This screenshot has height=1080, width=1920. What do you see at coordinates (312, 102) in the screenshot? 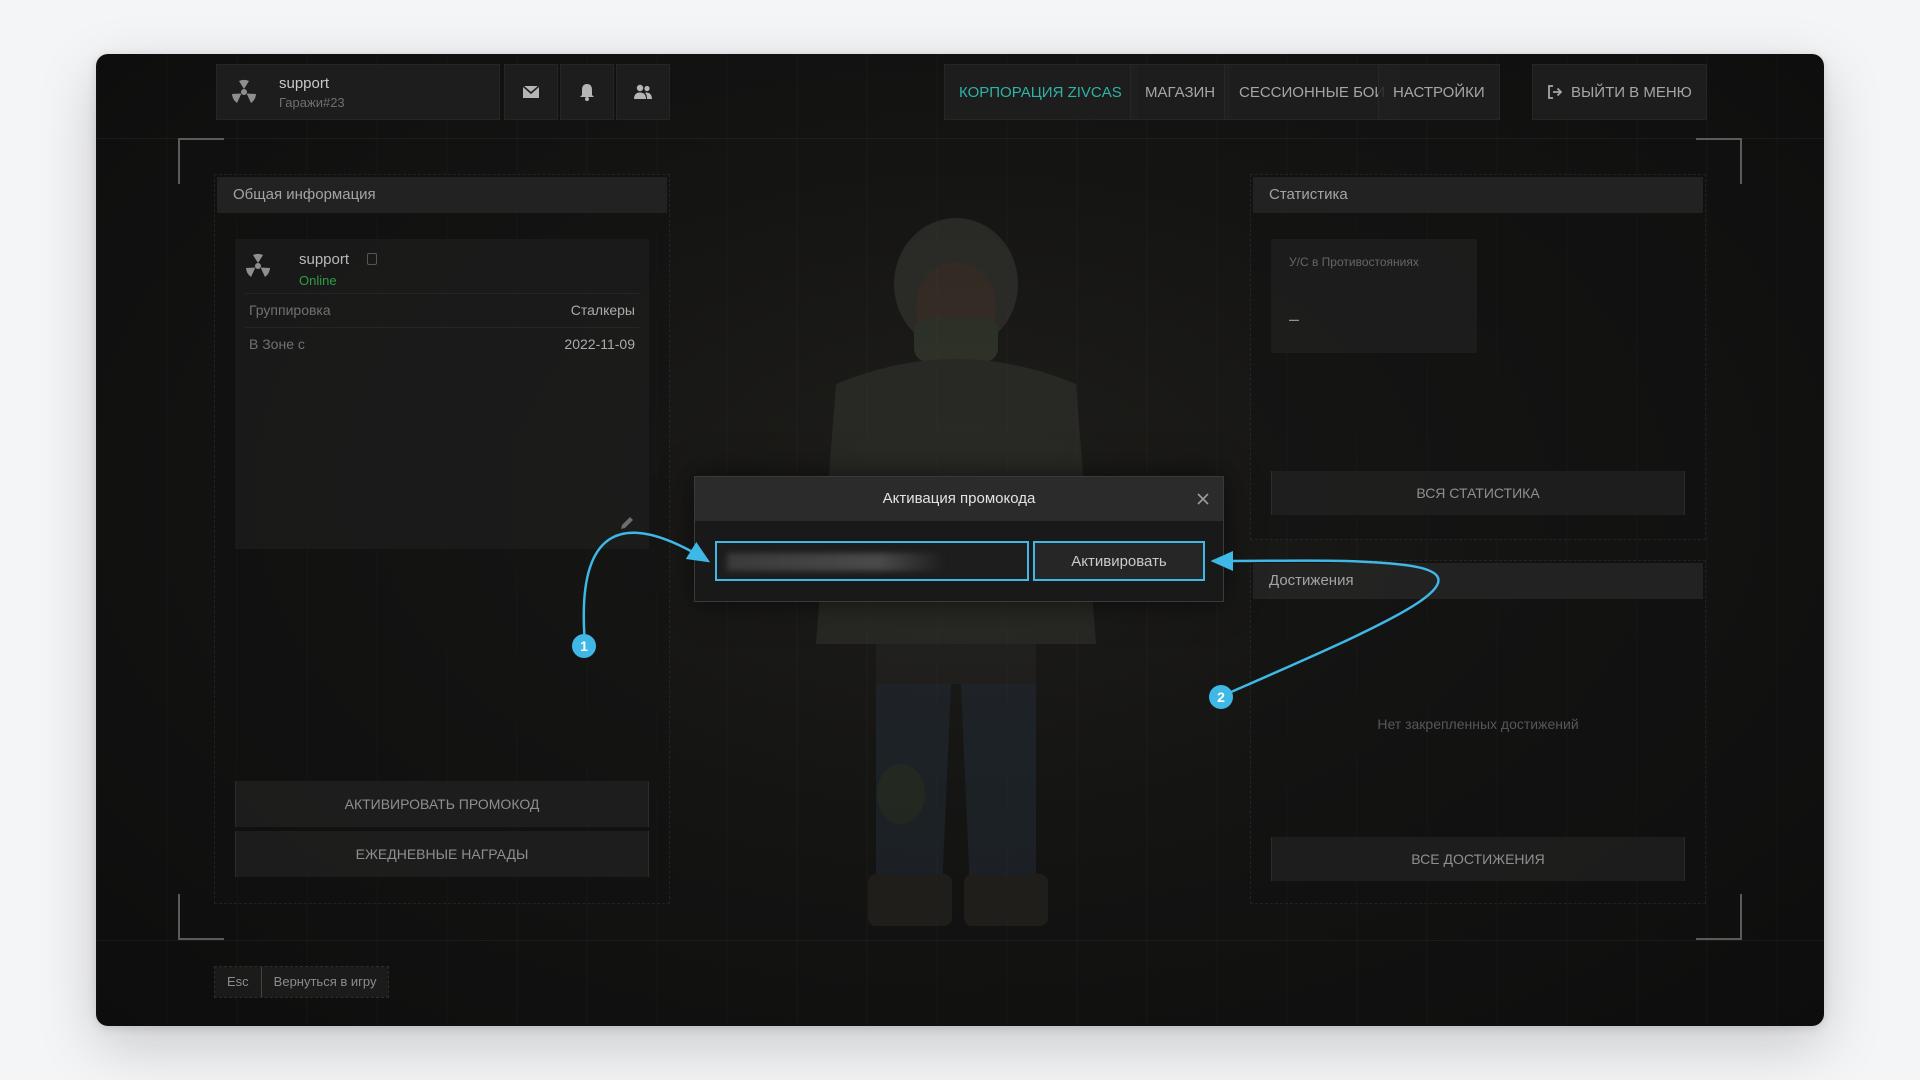
I see `user-location: Гаражи#23` at bounding box center [312, 102].